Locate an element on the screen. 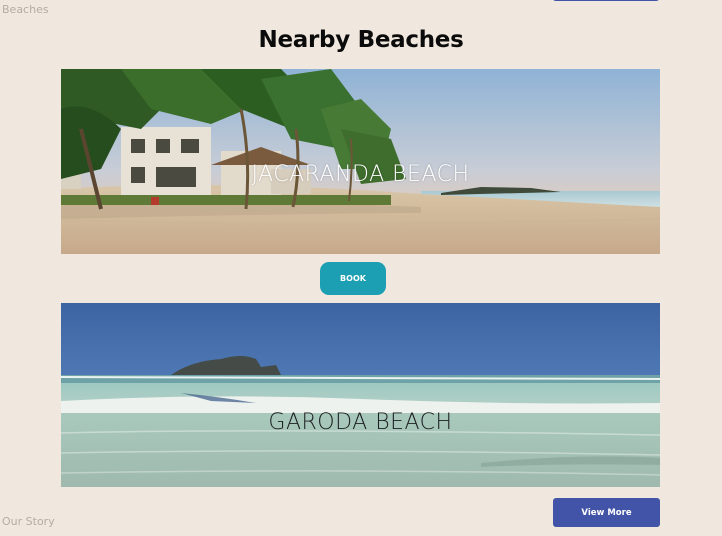  beach-name-garoda: GARODA BEACH is located at coordinates (360, 422).